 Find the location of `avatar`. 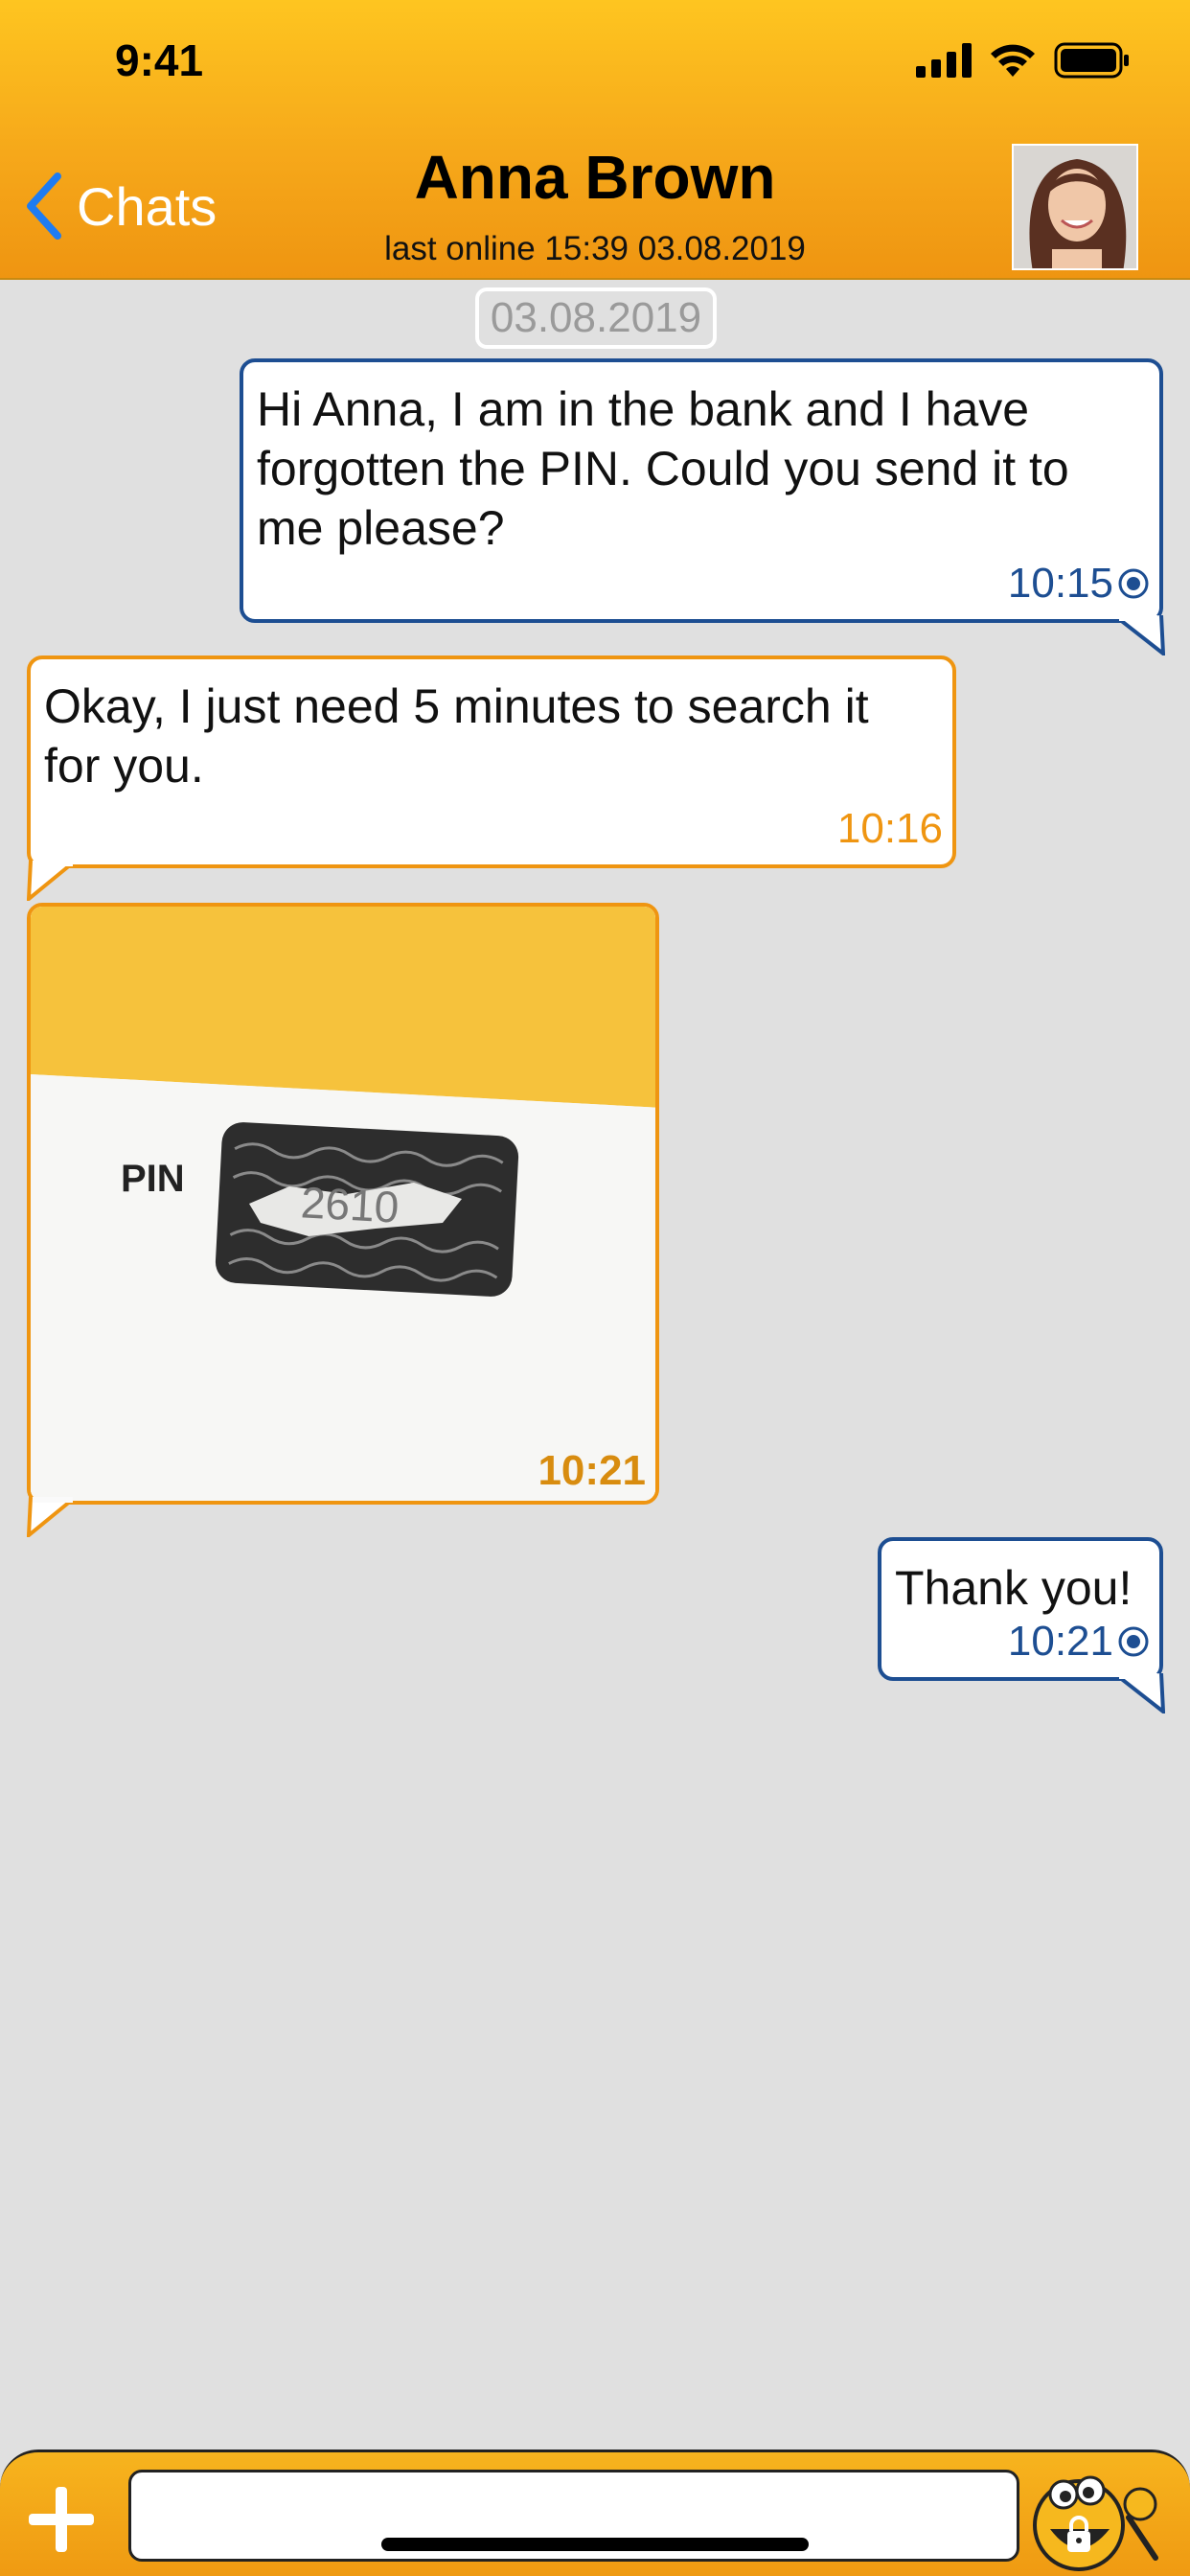

avatar is located at coordinates (1075, 207).